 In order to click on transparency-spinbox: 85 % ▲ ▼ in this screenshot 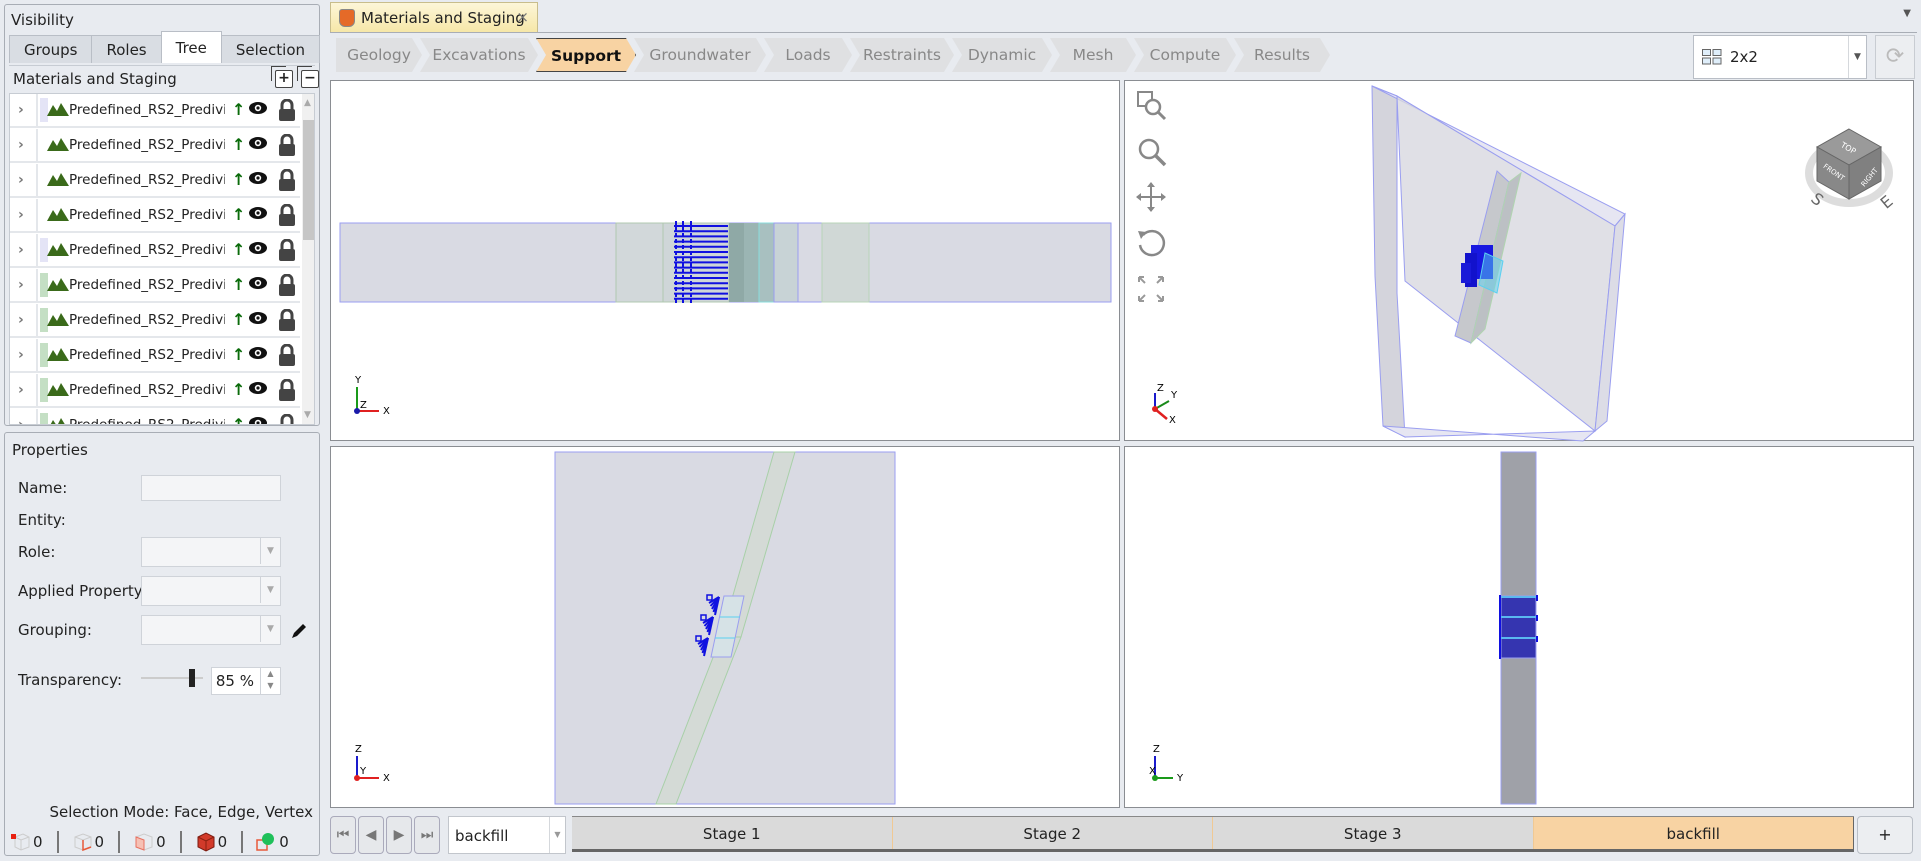, I will do `click(246, 681)`.